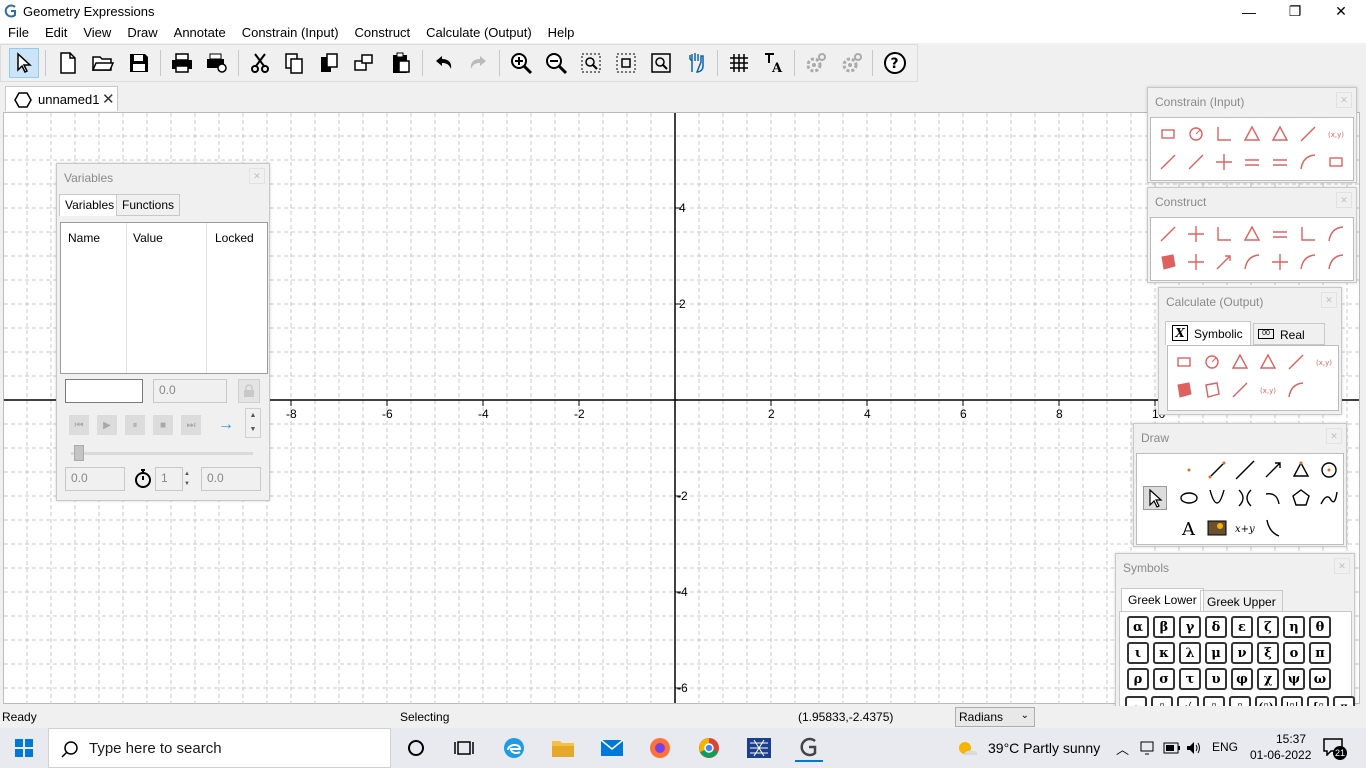 Image resolution: width=1366 pixels, height=768 pixels. What do you see at coordinates (1280, 755) in the screenshot?
I see `clock-date: 01-06-2022` at bounding box center [1280, 755].